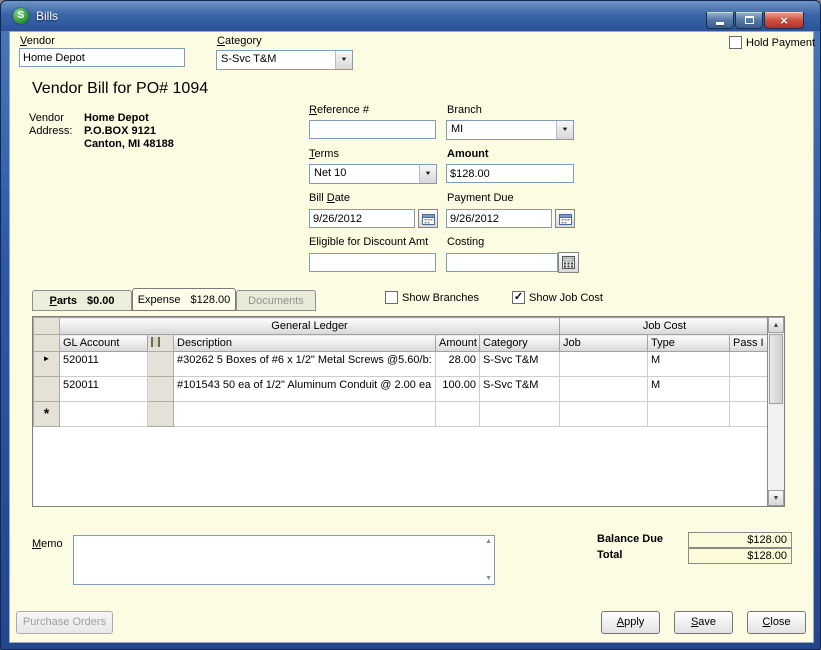  I want to click on costing-calculator-button, so click(568, 262).